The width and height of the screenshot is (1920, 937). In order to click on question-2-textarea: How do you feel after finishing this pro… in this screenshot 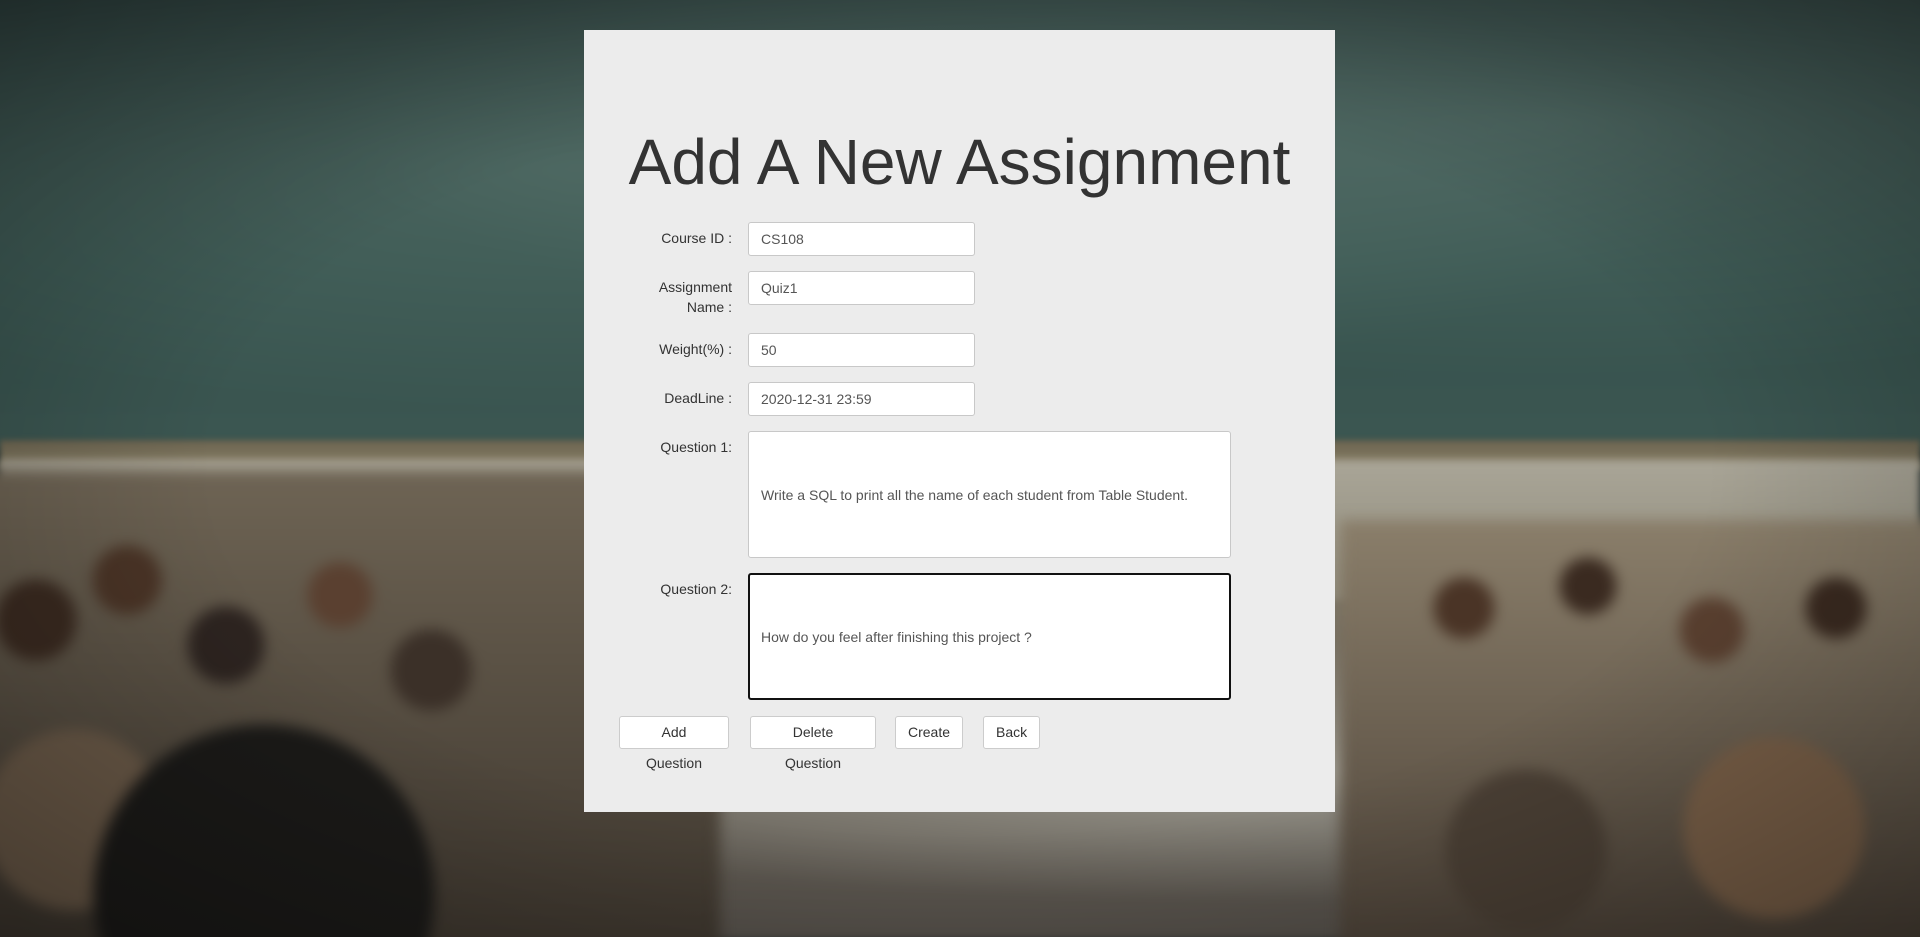, I will do `click(989, 636)`.